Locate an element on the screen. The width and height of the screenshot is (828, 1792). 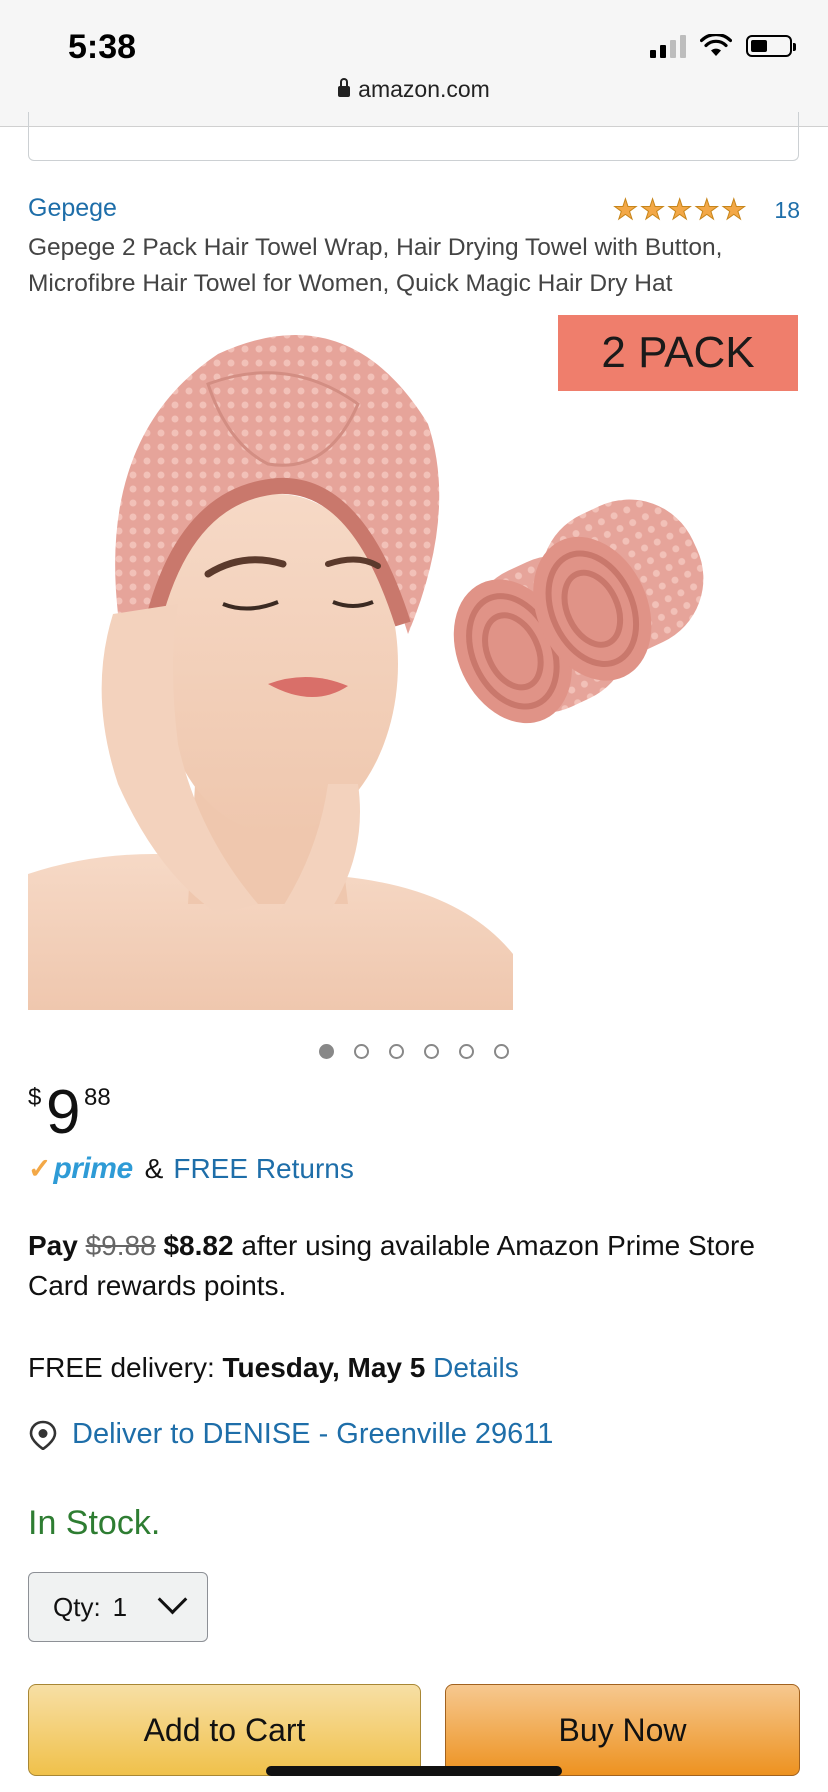
delivery-label: FREE delivery: is located at coordinates (121, 1367).